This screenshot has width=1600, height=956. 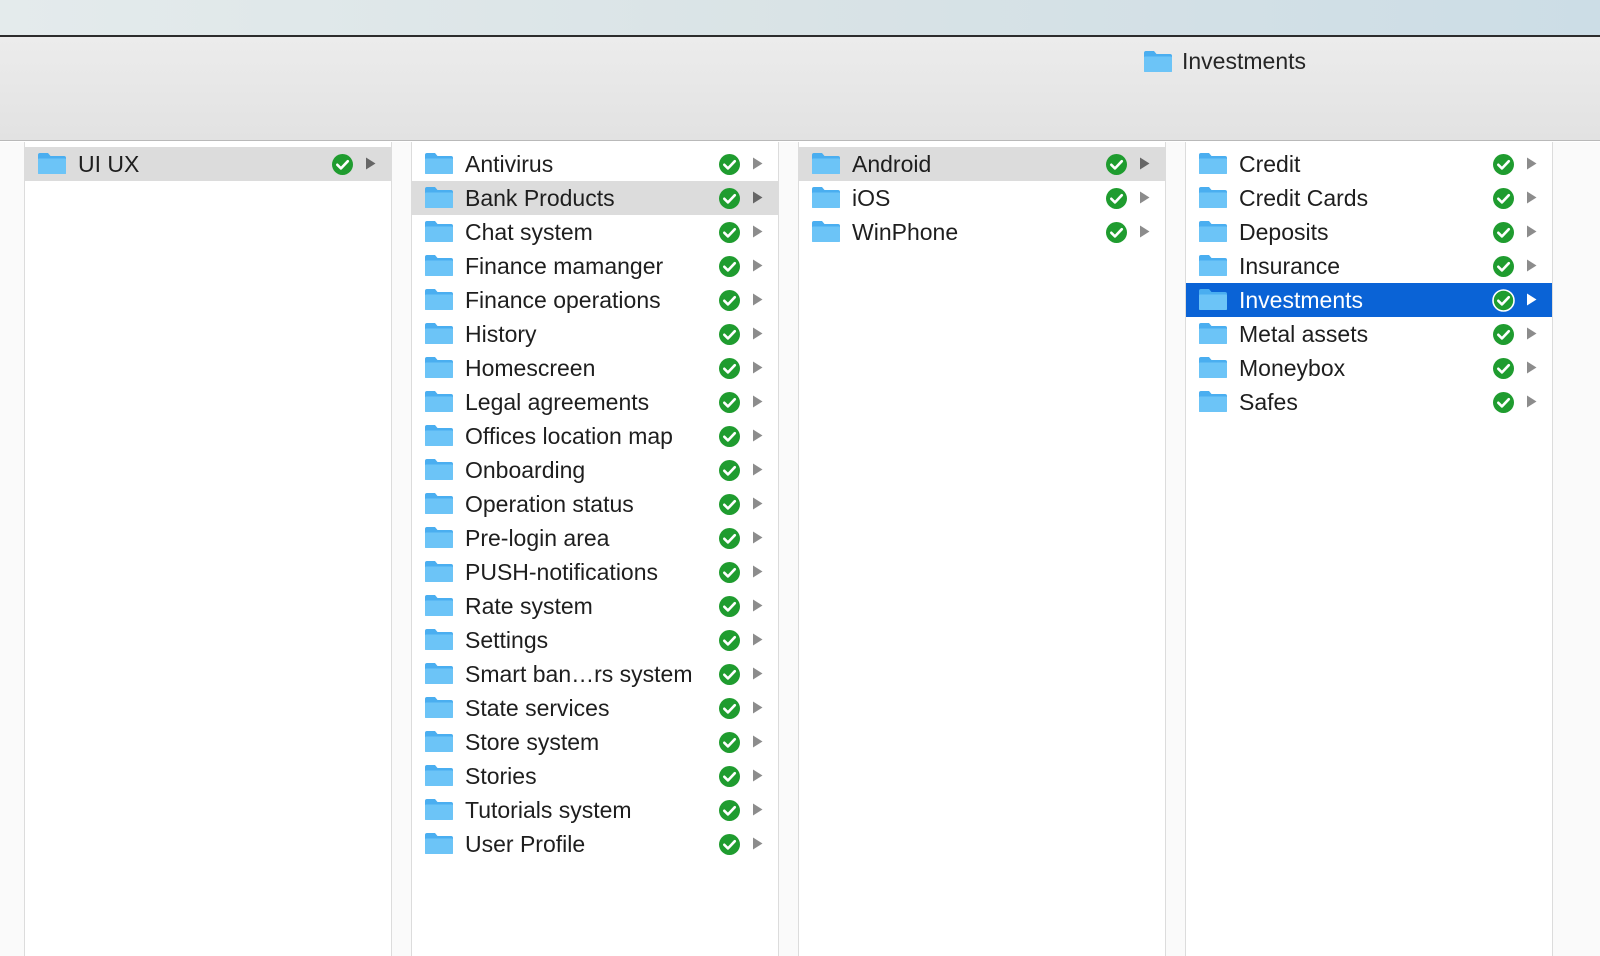 What do you see at coordinates (1304, 198) in the screenshot?
I see `folder-name: Credit Cards` at bounding box center [1304, 198].